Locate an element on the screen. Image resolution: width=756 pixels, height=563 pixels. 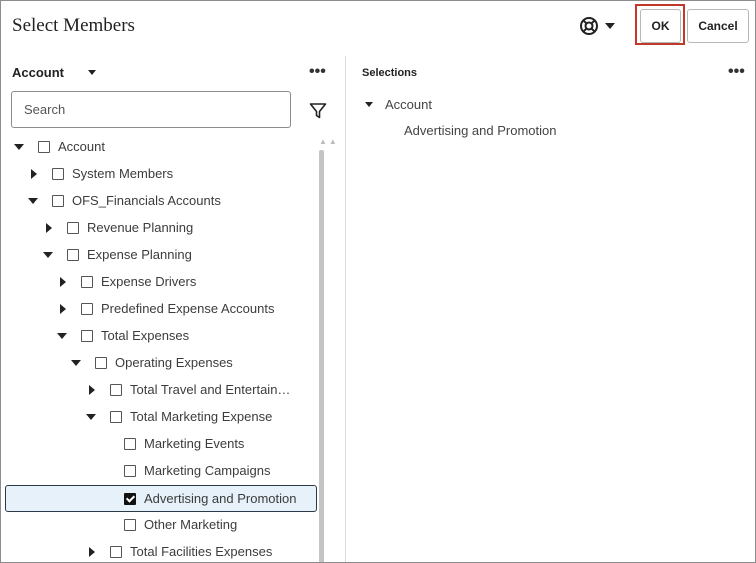
tree-row-label: Marketing Campaigns is located at coordinates (207, 470).